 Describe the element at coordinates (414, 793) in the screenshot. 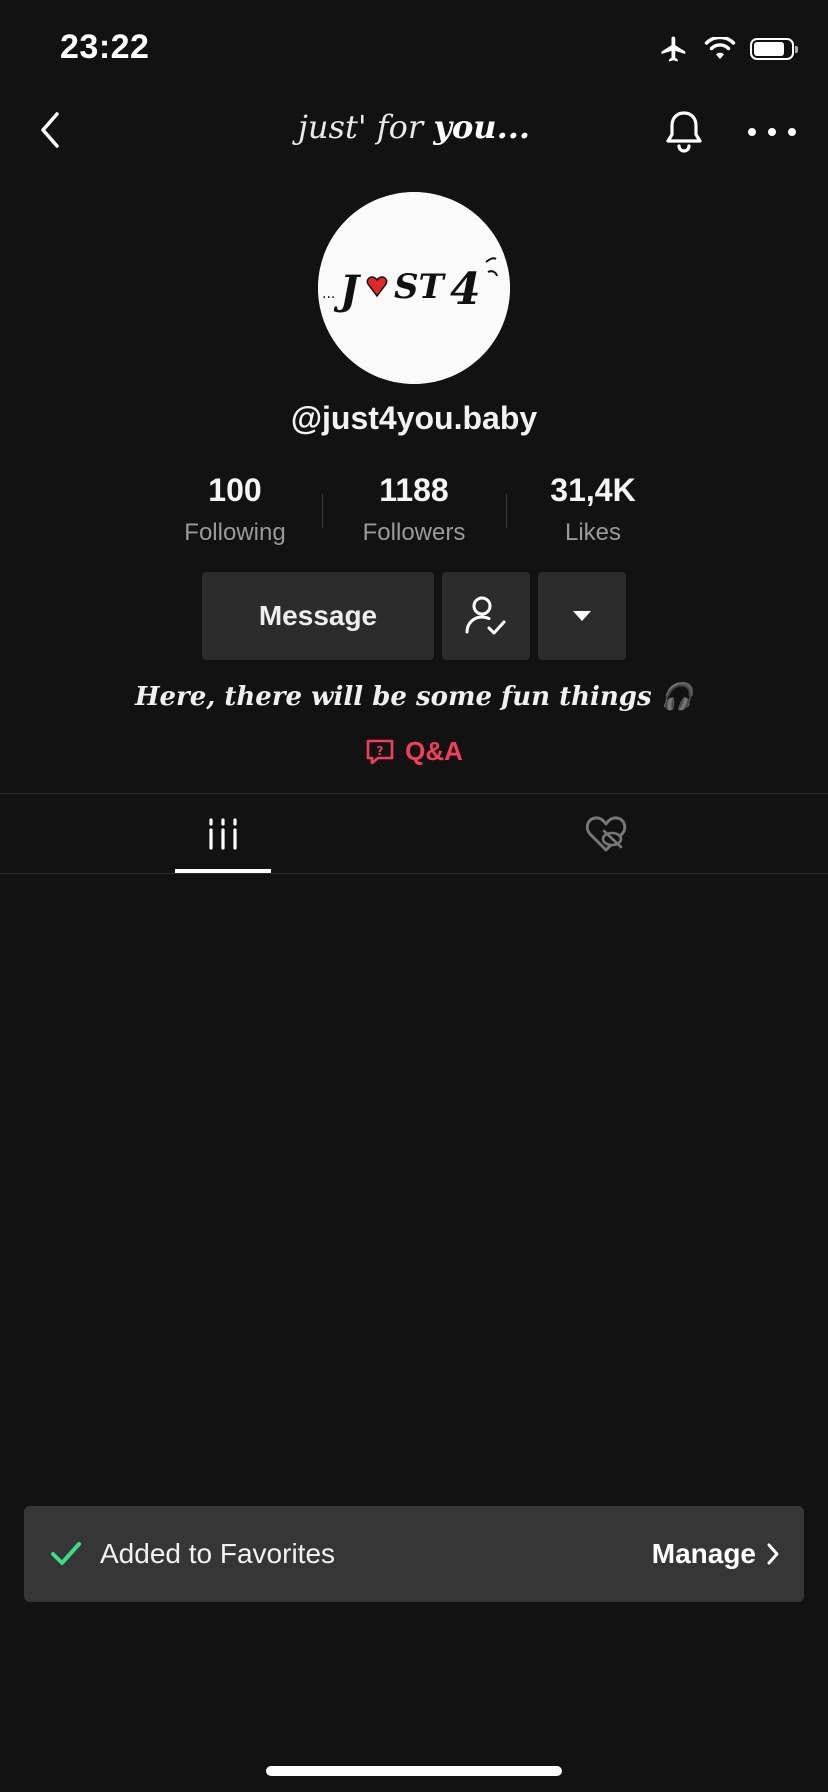

I see `tabs-divider-top` at that location.